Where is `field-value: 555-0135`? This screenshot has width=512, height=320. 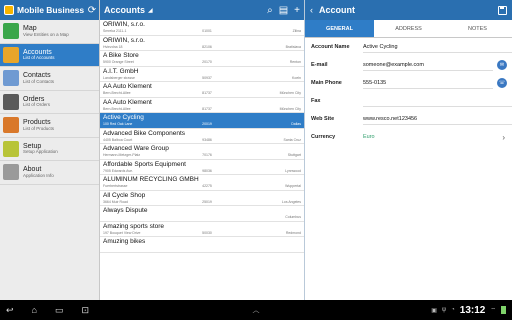 field-value: 555-0135 is located at coordinates (428, 83).